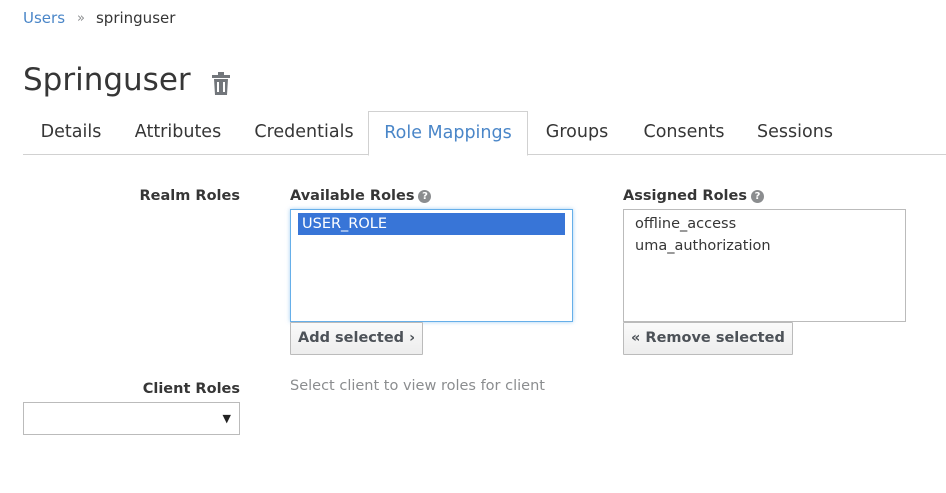 This screenshot has width=946, height=493. What do you see at coordinates (684, 133) in the screenshot?
I see `tab-consents: Consents` at bounding box center [684, 133].